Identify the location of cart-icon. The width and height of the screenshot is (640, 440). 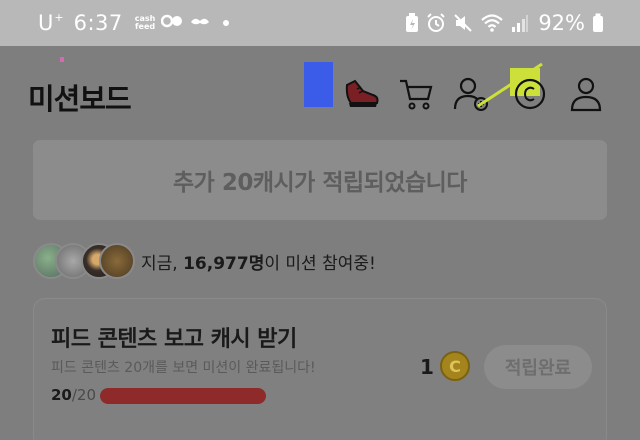
(416, 94).